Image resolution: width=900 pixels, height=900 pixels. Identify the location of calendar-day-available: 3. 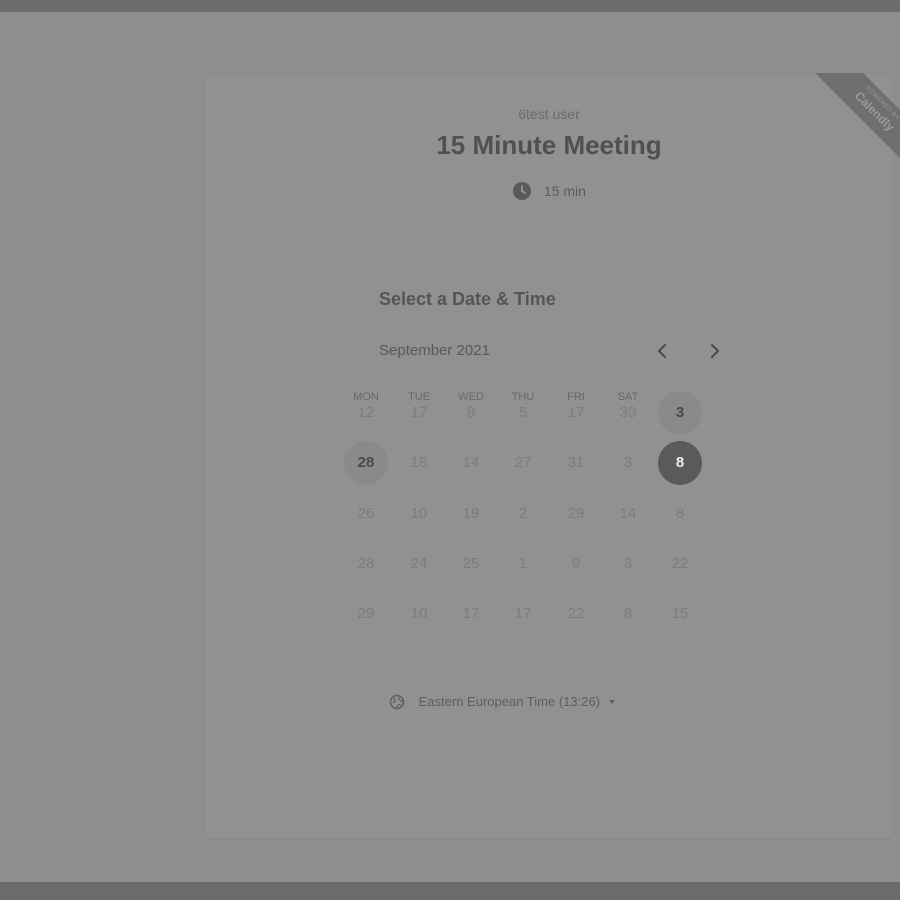
(680, 413).